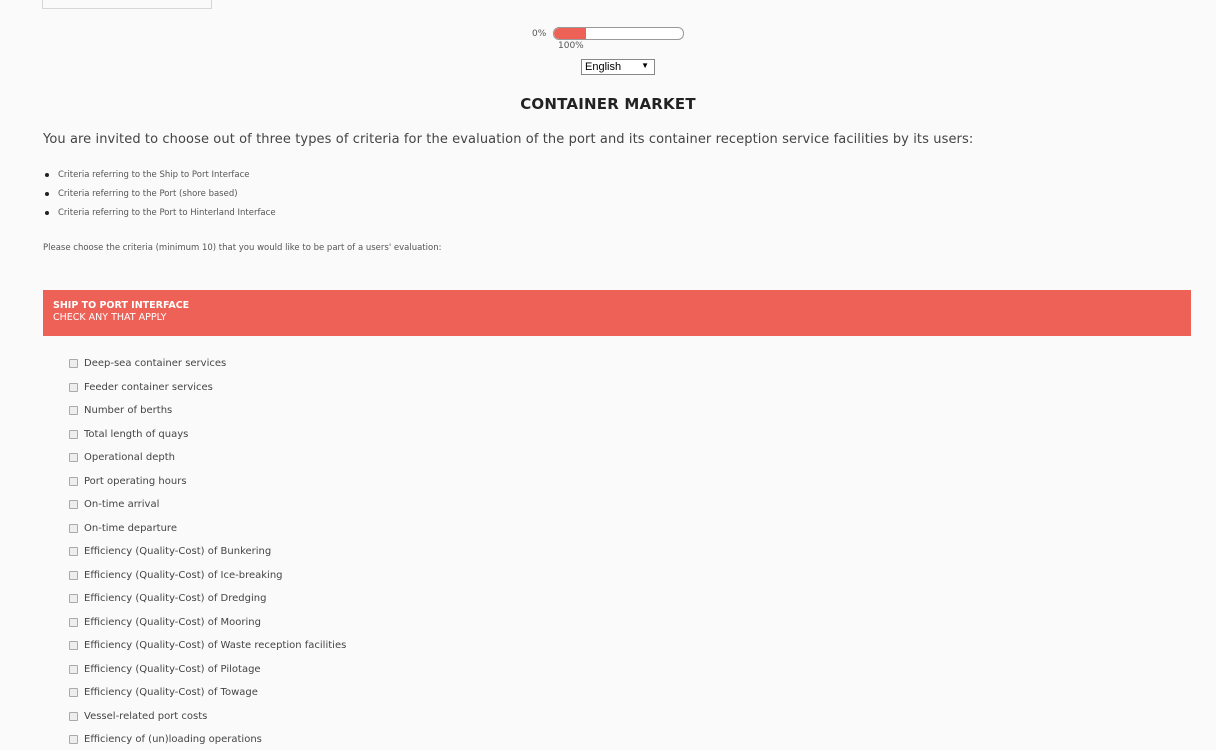 The image size is (1216, 750). Describe the element at coordinates (122, 505) in the screenshot. I see `criteria-option-label: On-time arrival` at that location.